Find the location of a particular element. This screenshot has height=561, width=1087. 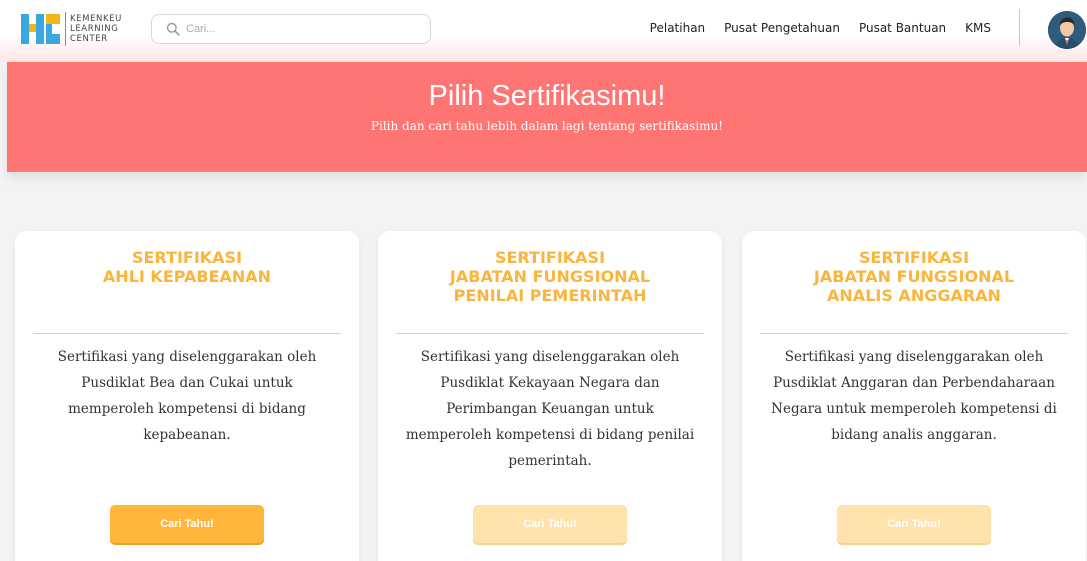

user-avatar is located at coordinates (1067, 30).